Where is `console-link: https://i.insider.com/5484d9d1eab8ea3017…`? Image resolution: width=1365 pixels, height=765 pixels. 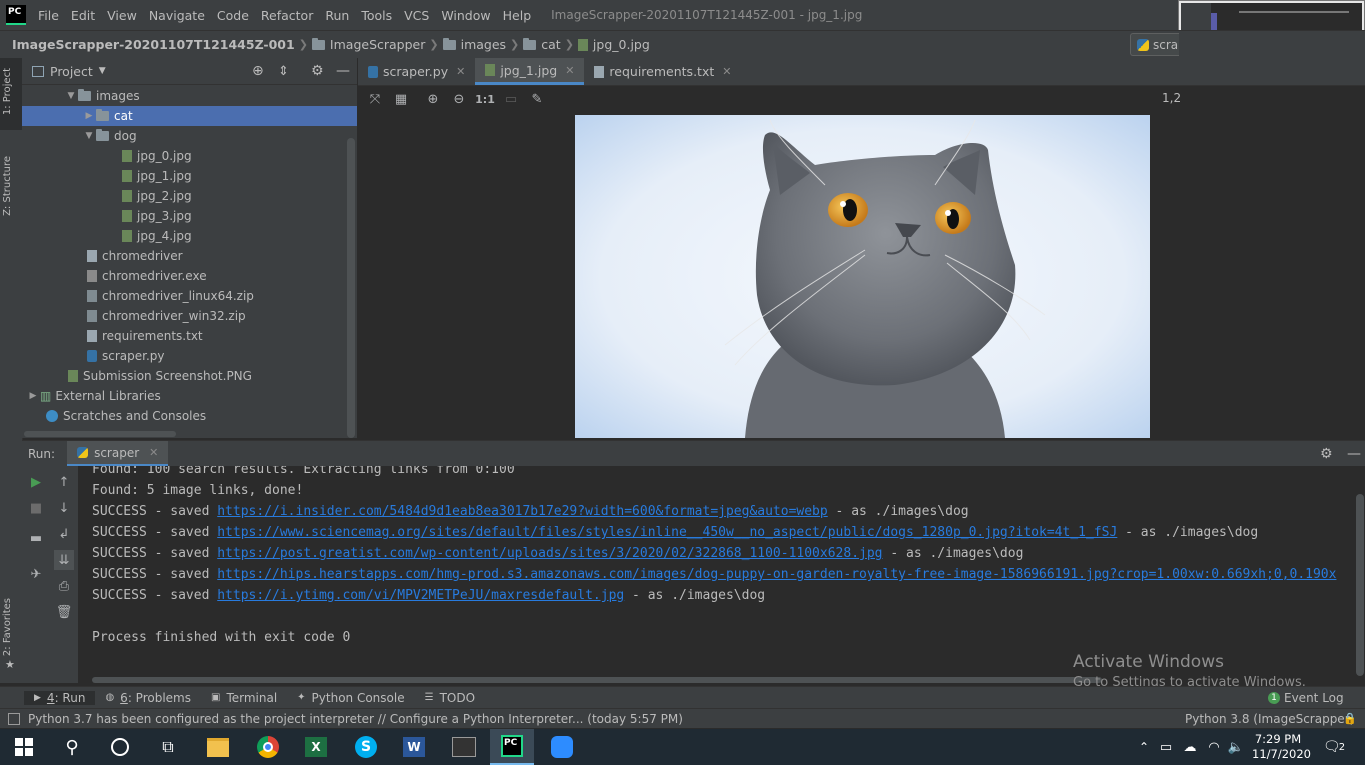 console-link: https://i.insider.com/5484d9d1eab8ea3017… is located at coordinates (522, 511).